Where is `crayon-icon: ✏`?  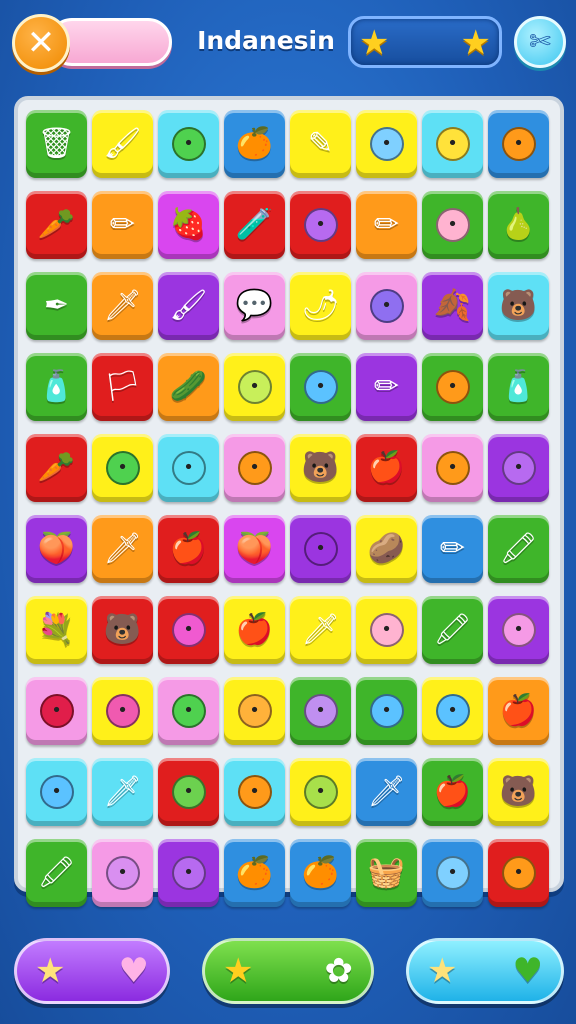
crayon-icon: ✏ is located at coordinates (386, 224).